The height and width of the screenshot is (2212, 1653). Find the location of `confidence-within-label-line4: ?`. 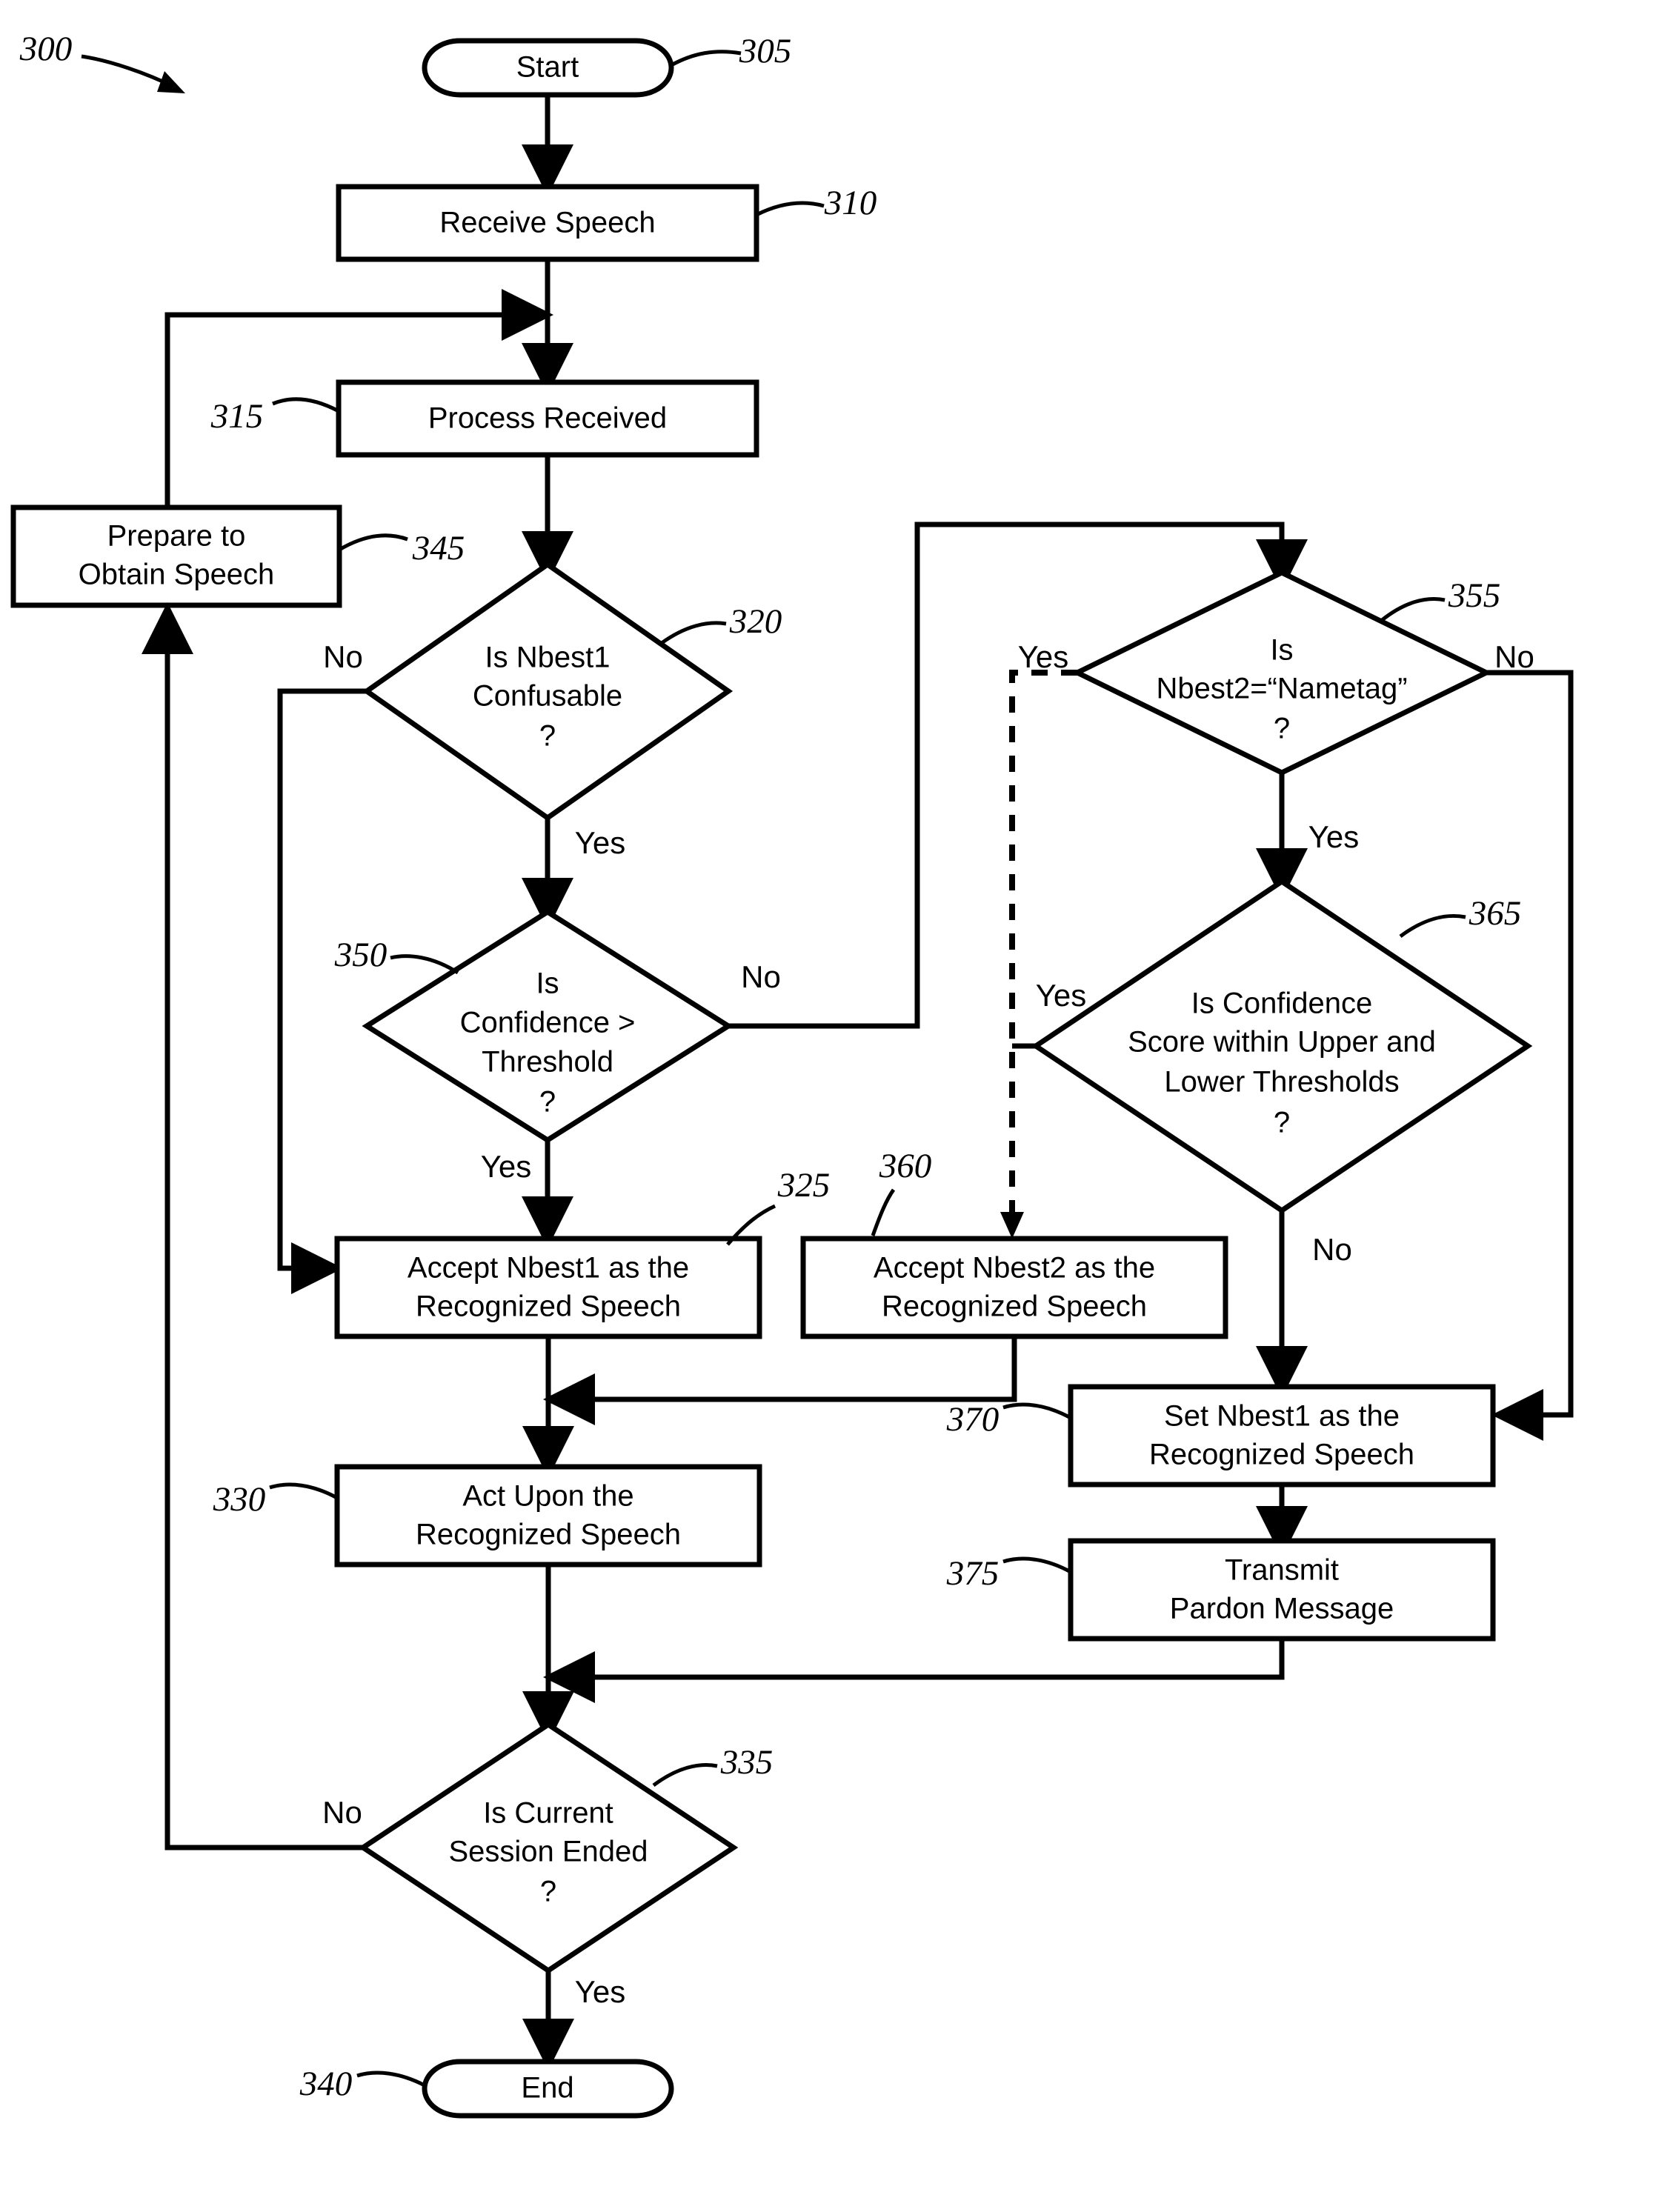

confidence-within-label-line4: ? is located at coordinates (1282, 1123).